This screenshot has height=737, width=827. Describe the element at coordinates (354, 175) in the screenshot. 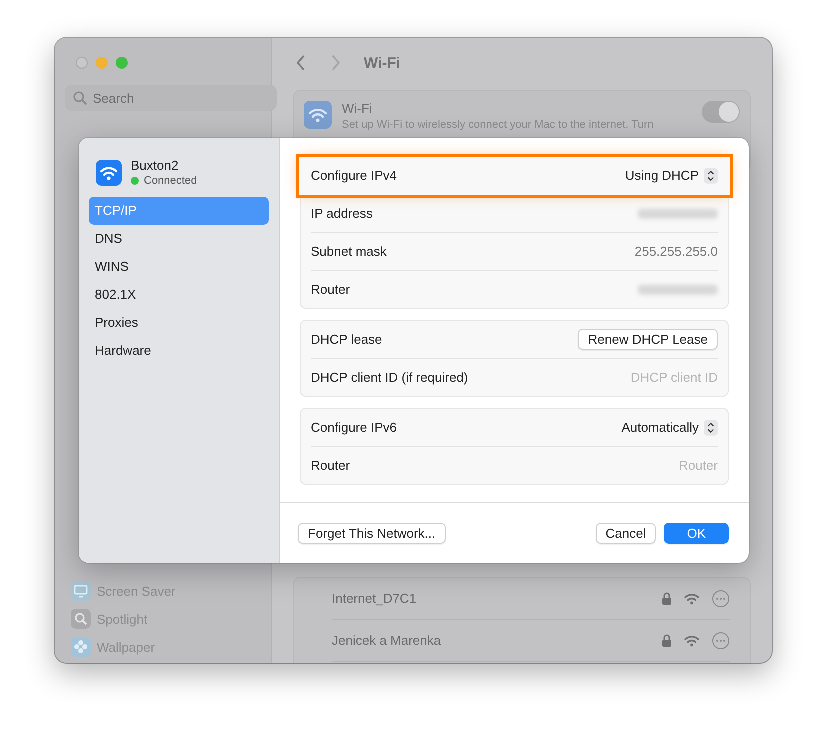

I see `row-label: Configure IPv4` at that location.